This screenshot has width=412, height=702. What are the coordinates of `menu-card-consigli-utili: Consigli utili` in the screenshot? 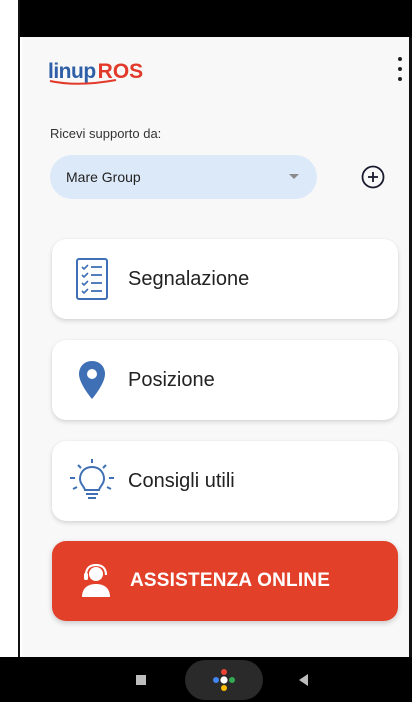 It's located at (225, 481).